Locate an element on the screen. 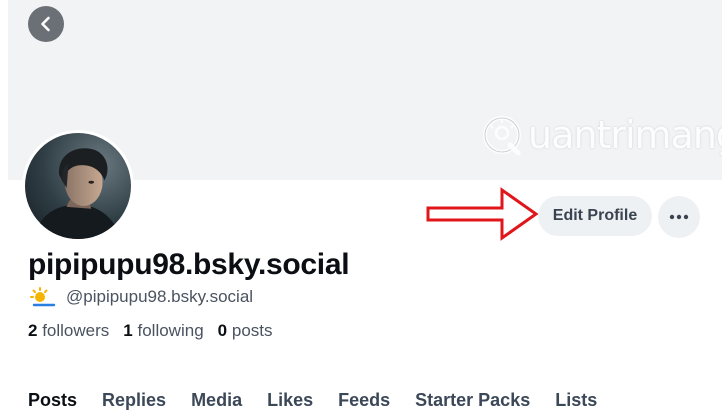 The height and width of the screenshot is (416, 722). tab-lists: Lists is located at coordinates (576, 400).